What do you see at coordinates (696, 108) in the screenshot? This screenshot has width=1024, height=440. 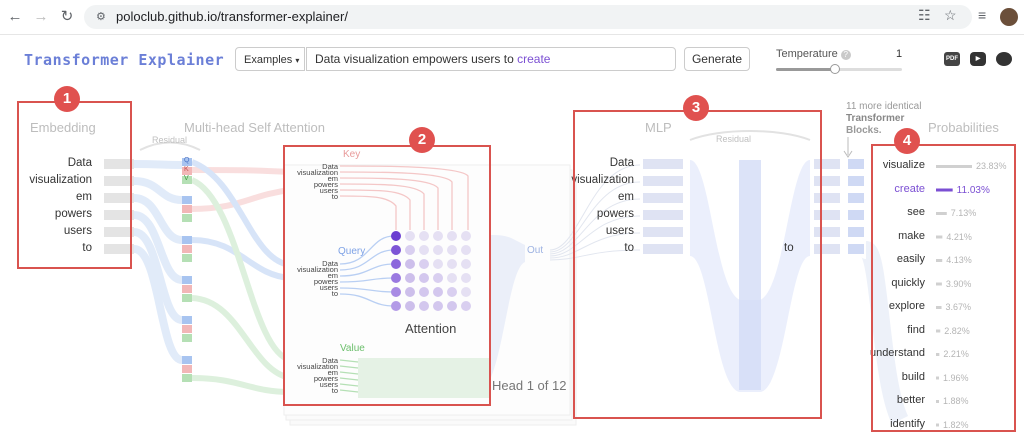 I see `annotation-badge: 3` at bounding box center [696, 108].